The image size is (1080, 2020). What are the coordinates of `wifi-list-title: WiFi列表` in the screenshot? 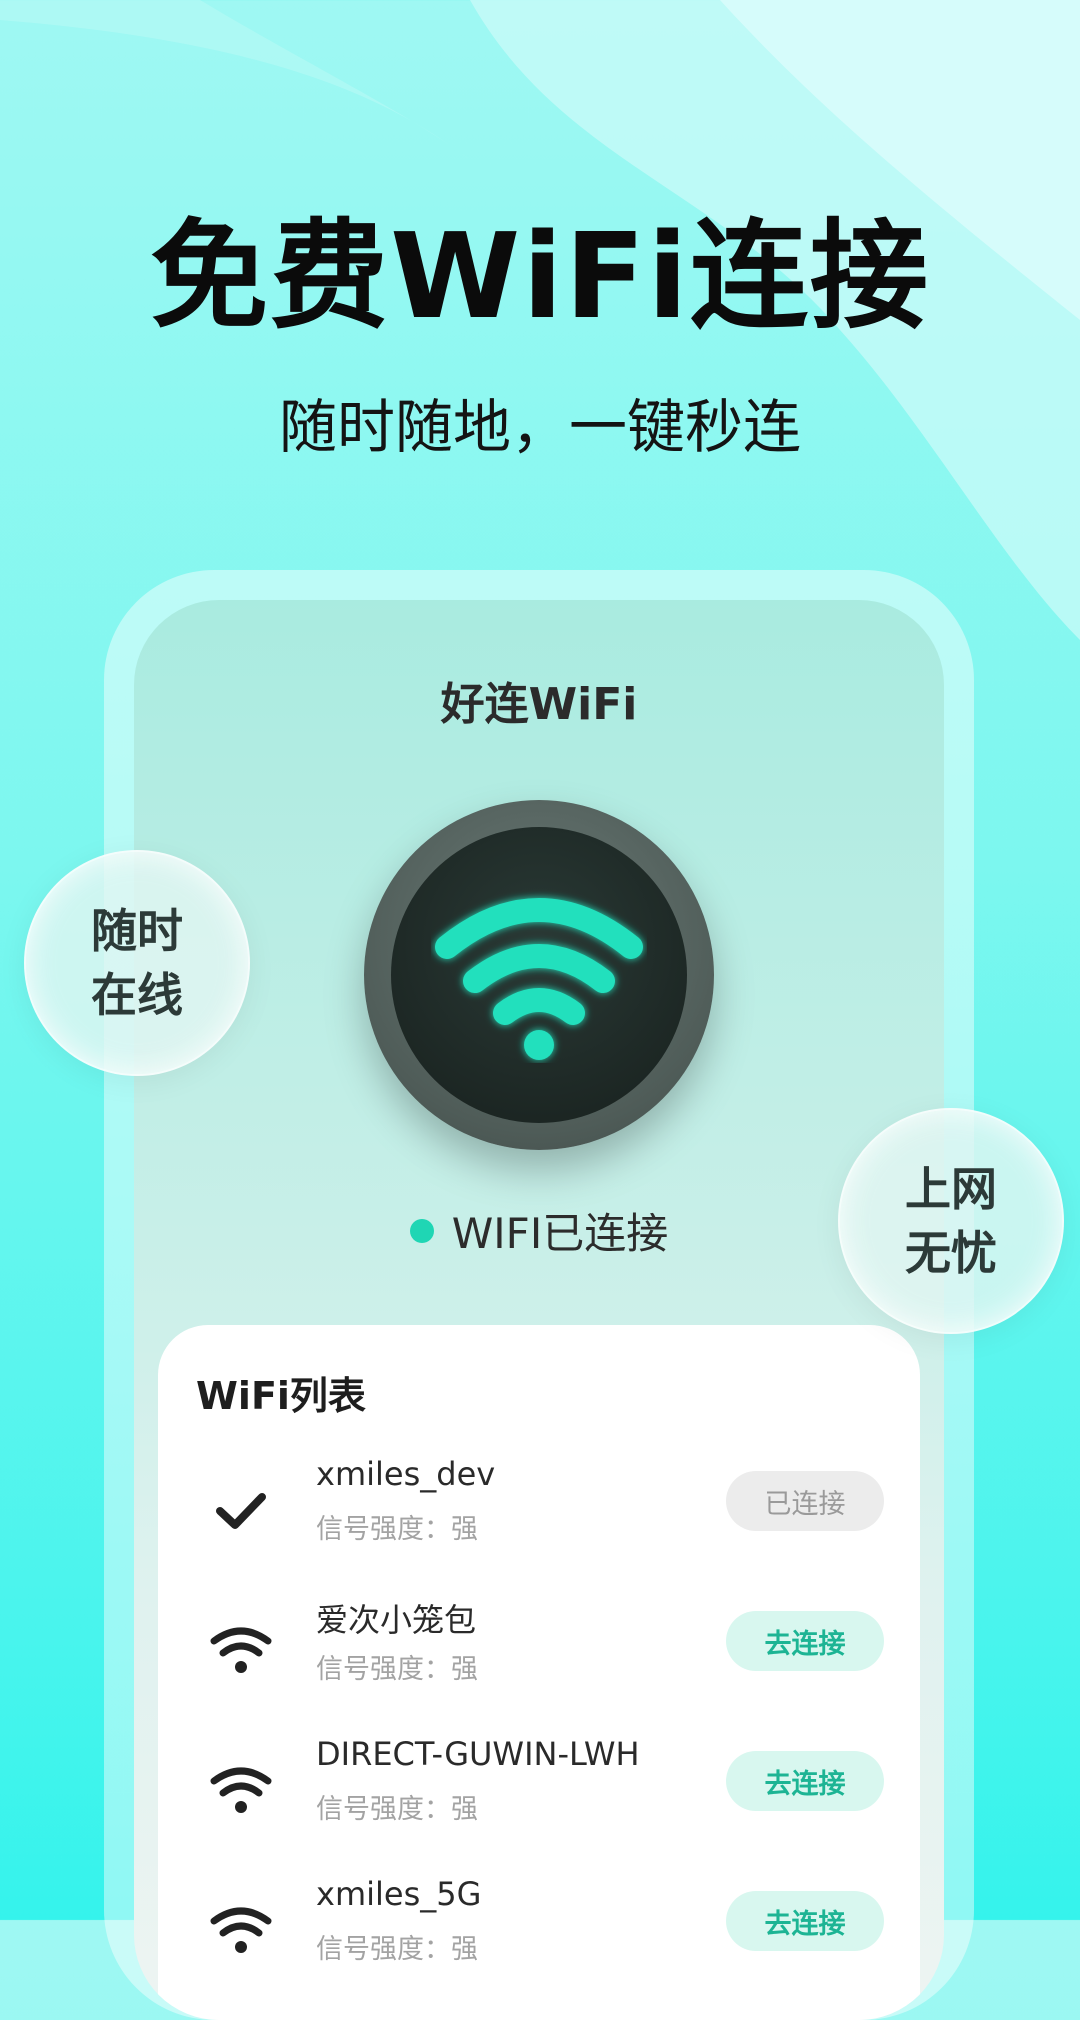 It's located at (281, 1396).